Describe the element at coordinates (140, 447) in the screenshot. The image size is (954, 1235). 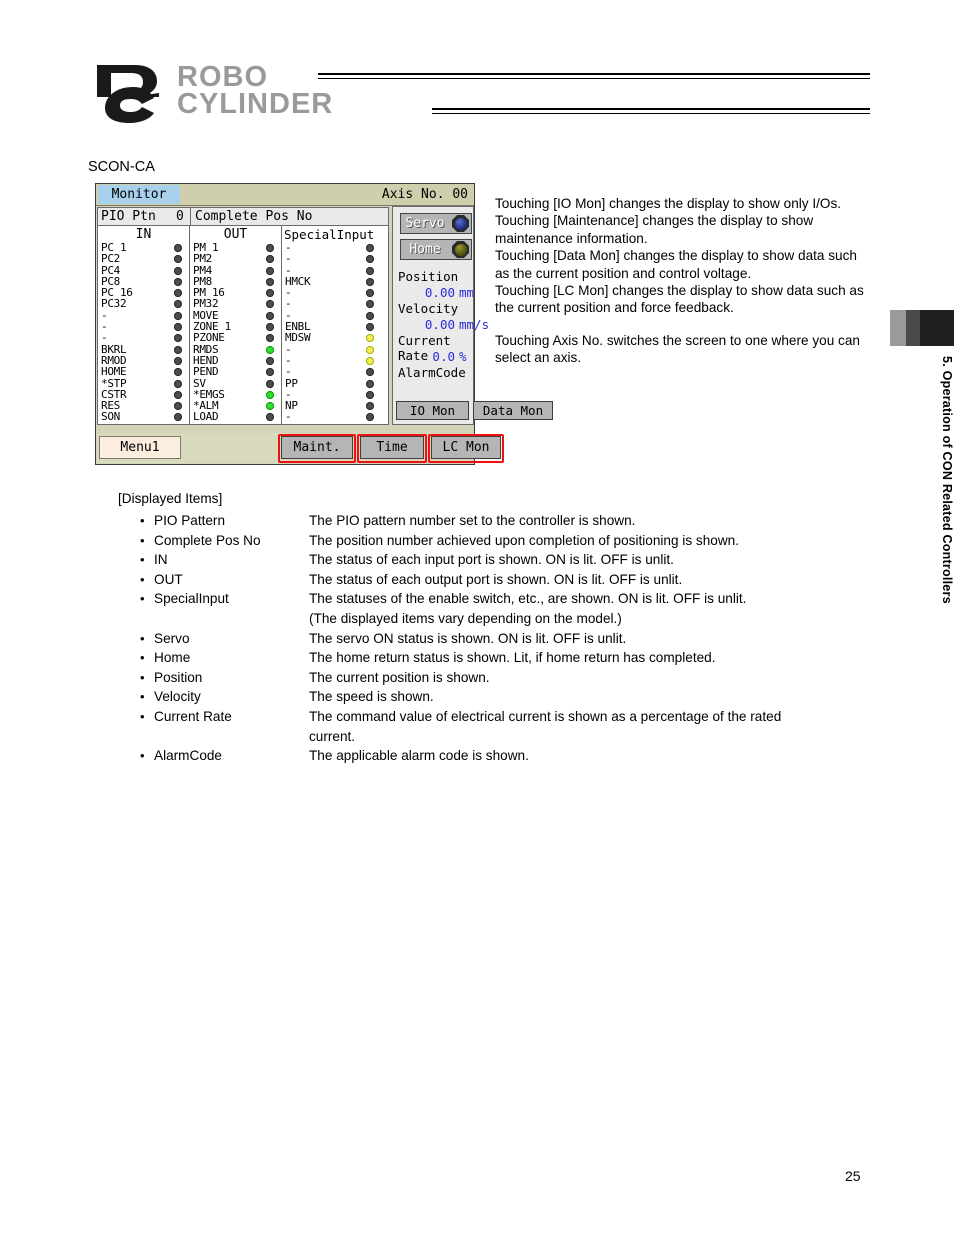
I see `menu1-button: Menu1` at that location.